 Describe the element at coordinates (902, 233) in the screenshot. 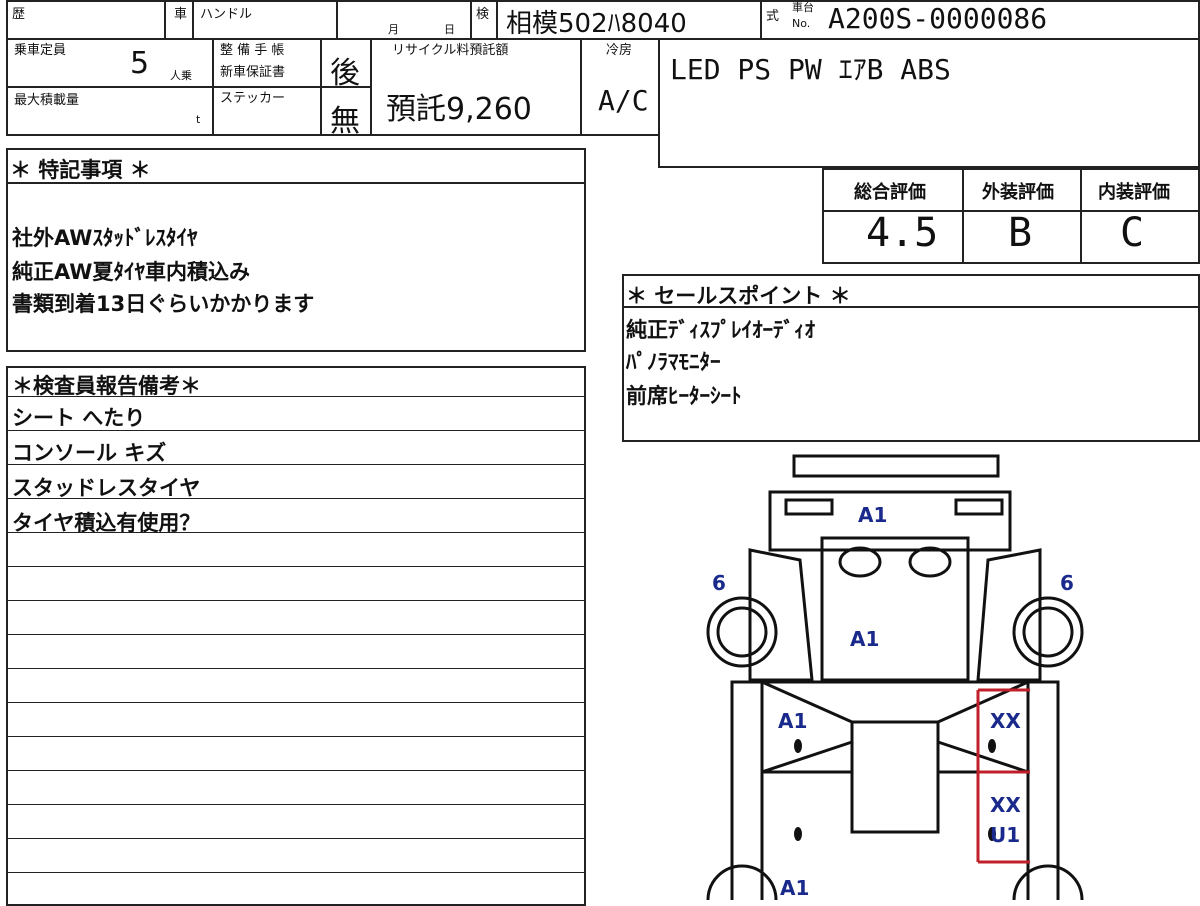

I see `overall-score-value: 4.5` at that location.